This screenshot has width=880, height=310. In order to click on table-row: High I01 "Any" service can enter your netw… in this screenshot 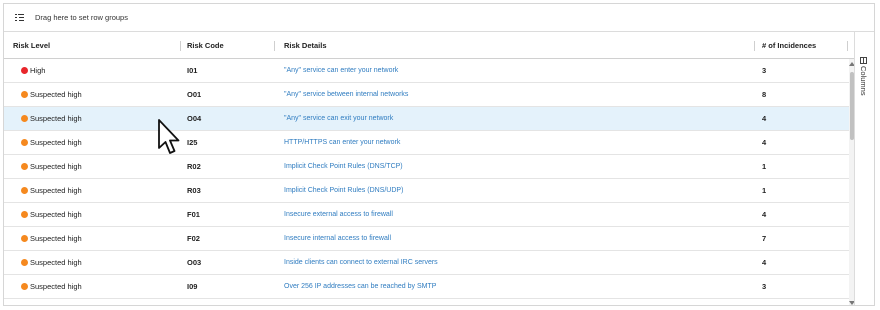, I will do `click(426, 71)`.